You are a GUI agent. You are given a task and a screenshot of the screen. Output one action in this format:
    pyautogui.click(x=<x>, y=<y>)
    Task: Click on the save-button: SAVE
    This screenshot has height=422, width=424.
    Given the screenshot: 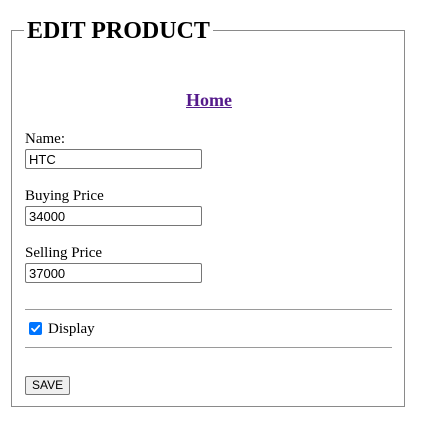 What is the action you would take?
    pyautogui.click(x=48, y=385)
    